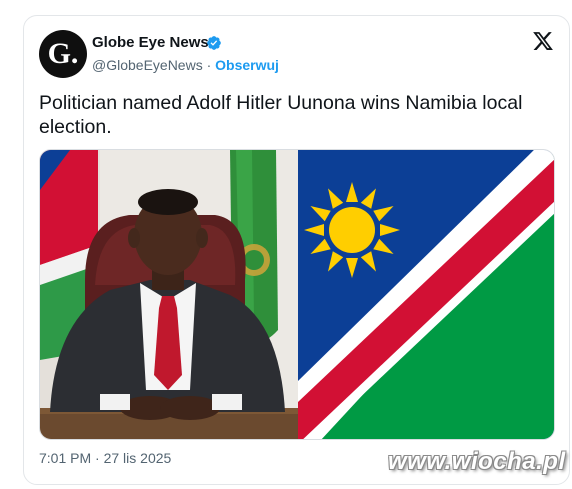 The width and height of the screenshot is (572, 489). I want to click on follow-button: Obserwuj, so click(247, 65).